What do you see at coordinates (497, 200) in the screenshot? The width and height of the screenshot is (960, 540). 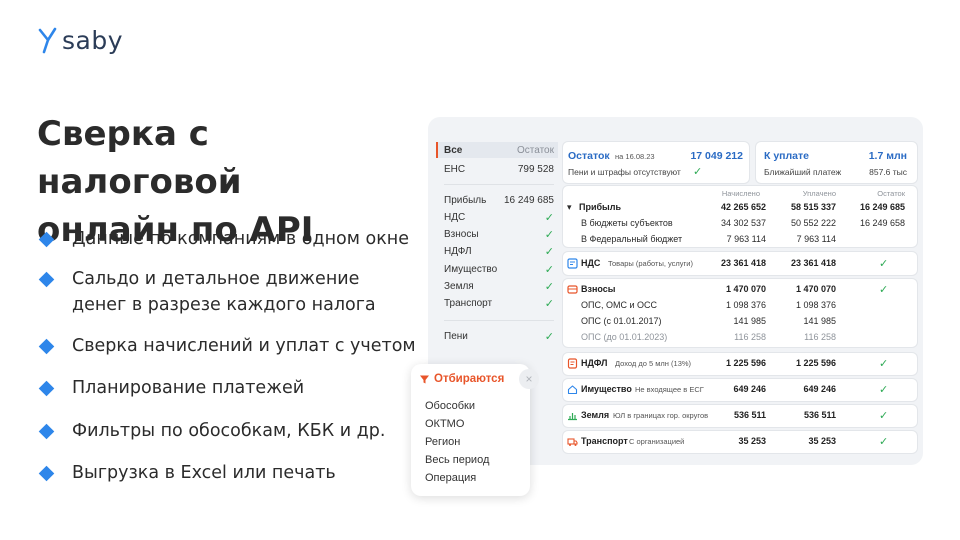 I see `sidebar-item-profit: Прибыль 16 249 685` at bounding box center [497, 200].